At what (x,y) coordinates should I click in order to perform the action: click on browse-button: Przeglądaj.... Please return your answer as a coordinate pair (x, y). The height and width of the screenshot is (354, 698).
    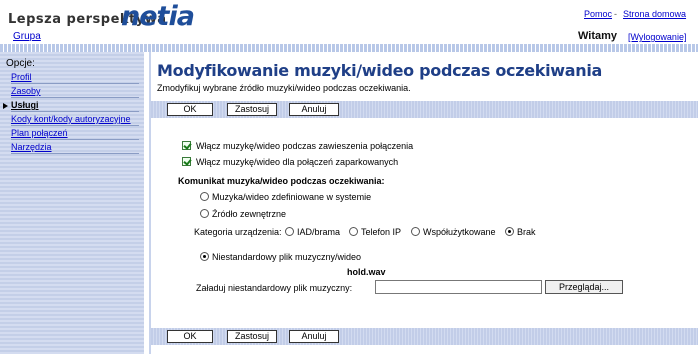
    Looking at the image, I should click on (584, 287).